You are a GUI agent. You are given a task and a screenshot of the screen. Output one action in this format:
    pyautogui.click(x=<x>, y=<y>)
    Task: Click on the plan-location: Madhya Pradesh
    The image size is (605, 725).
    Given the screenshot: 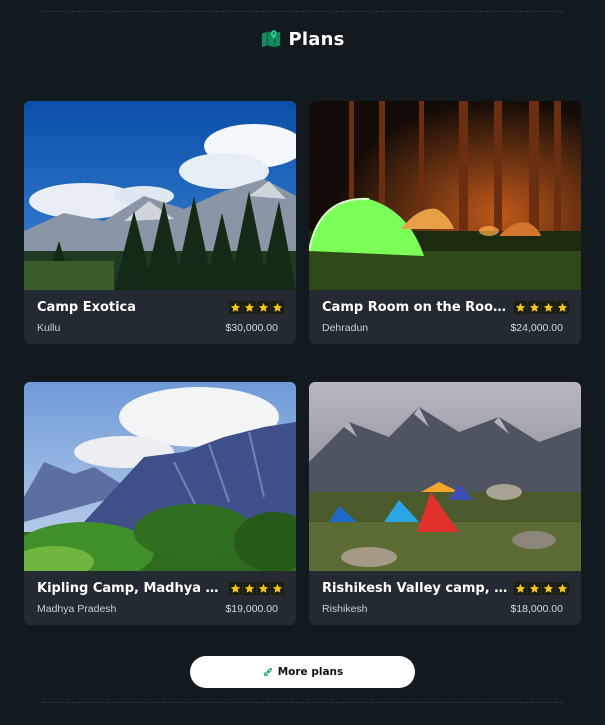 What is the action you would take?
    pyautogui.click(x=77, y=609)
    